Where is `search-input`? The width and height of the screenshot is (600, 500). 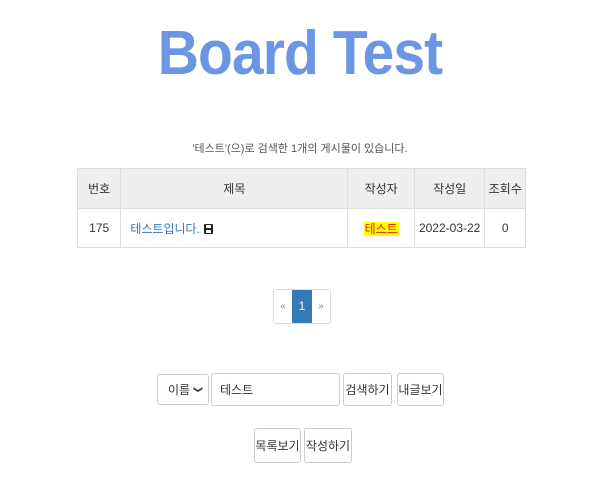 search-input is located at coordinates (275, 389).